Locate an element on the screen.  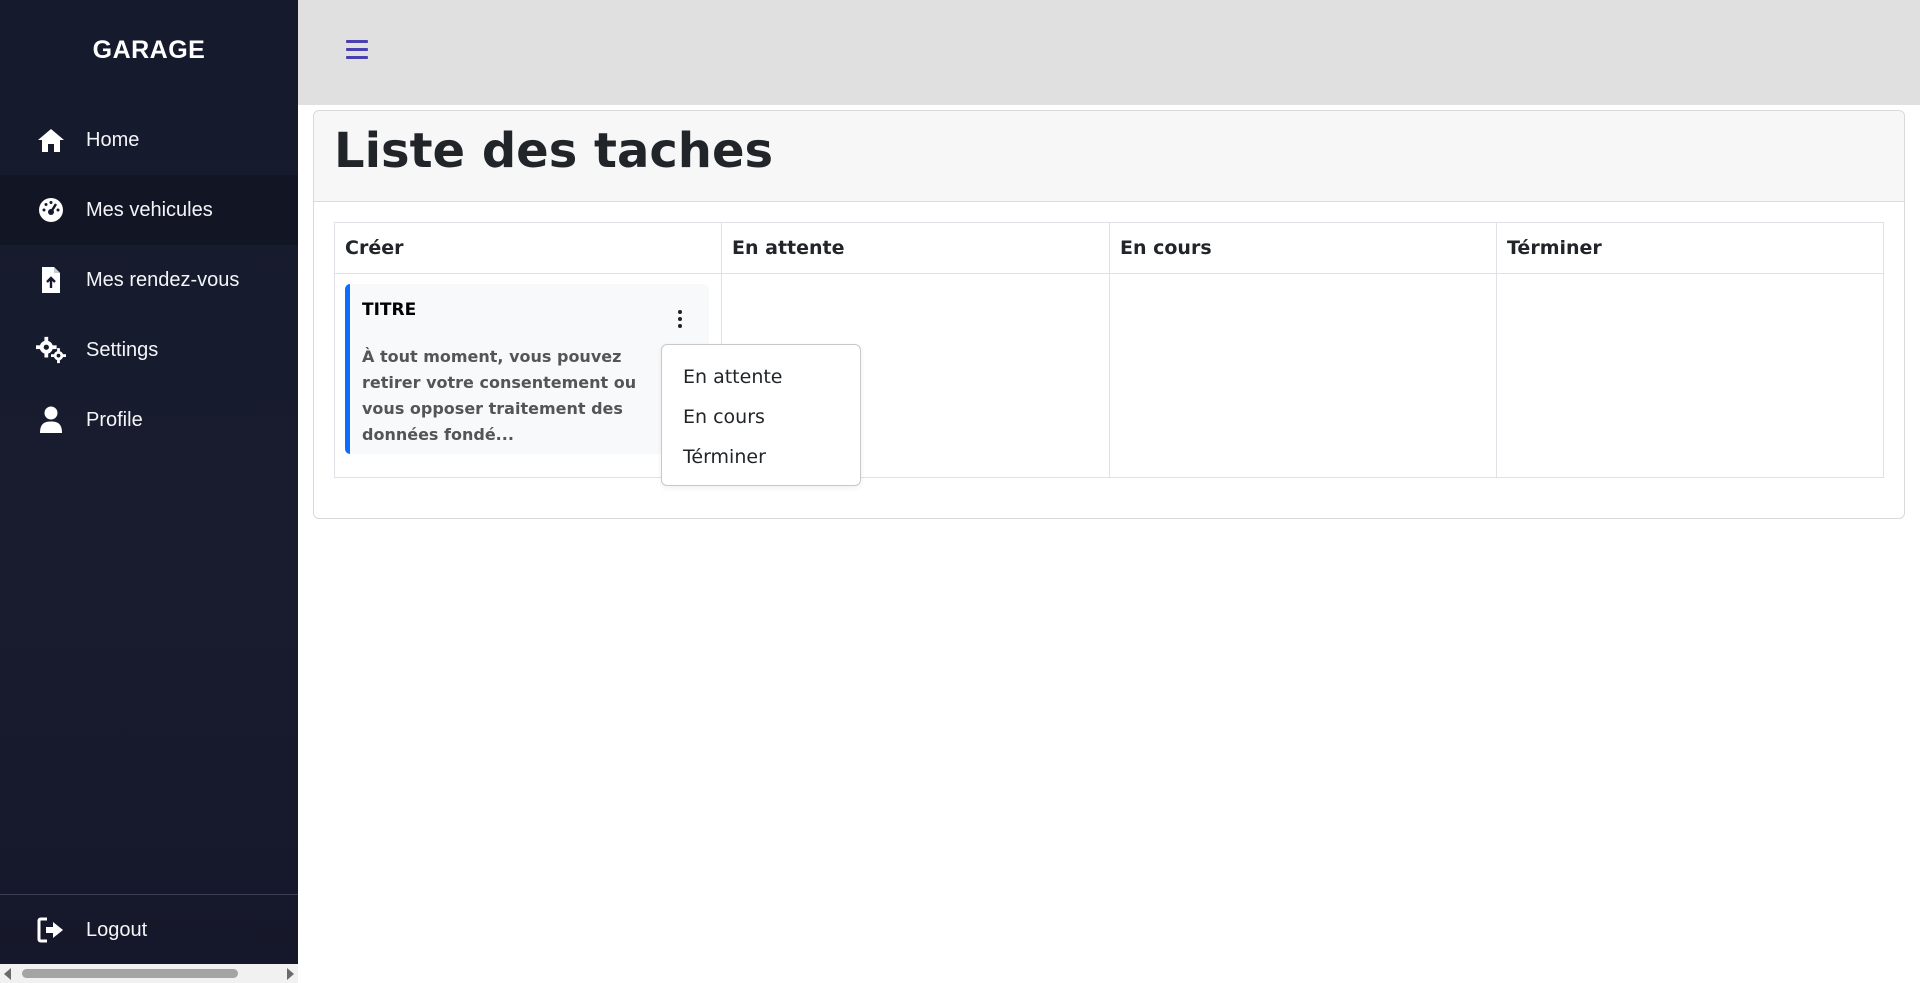
task-status-dropdown: En attente En cours Términer is located at coordinates (761, 415).